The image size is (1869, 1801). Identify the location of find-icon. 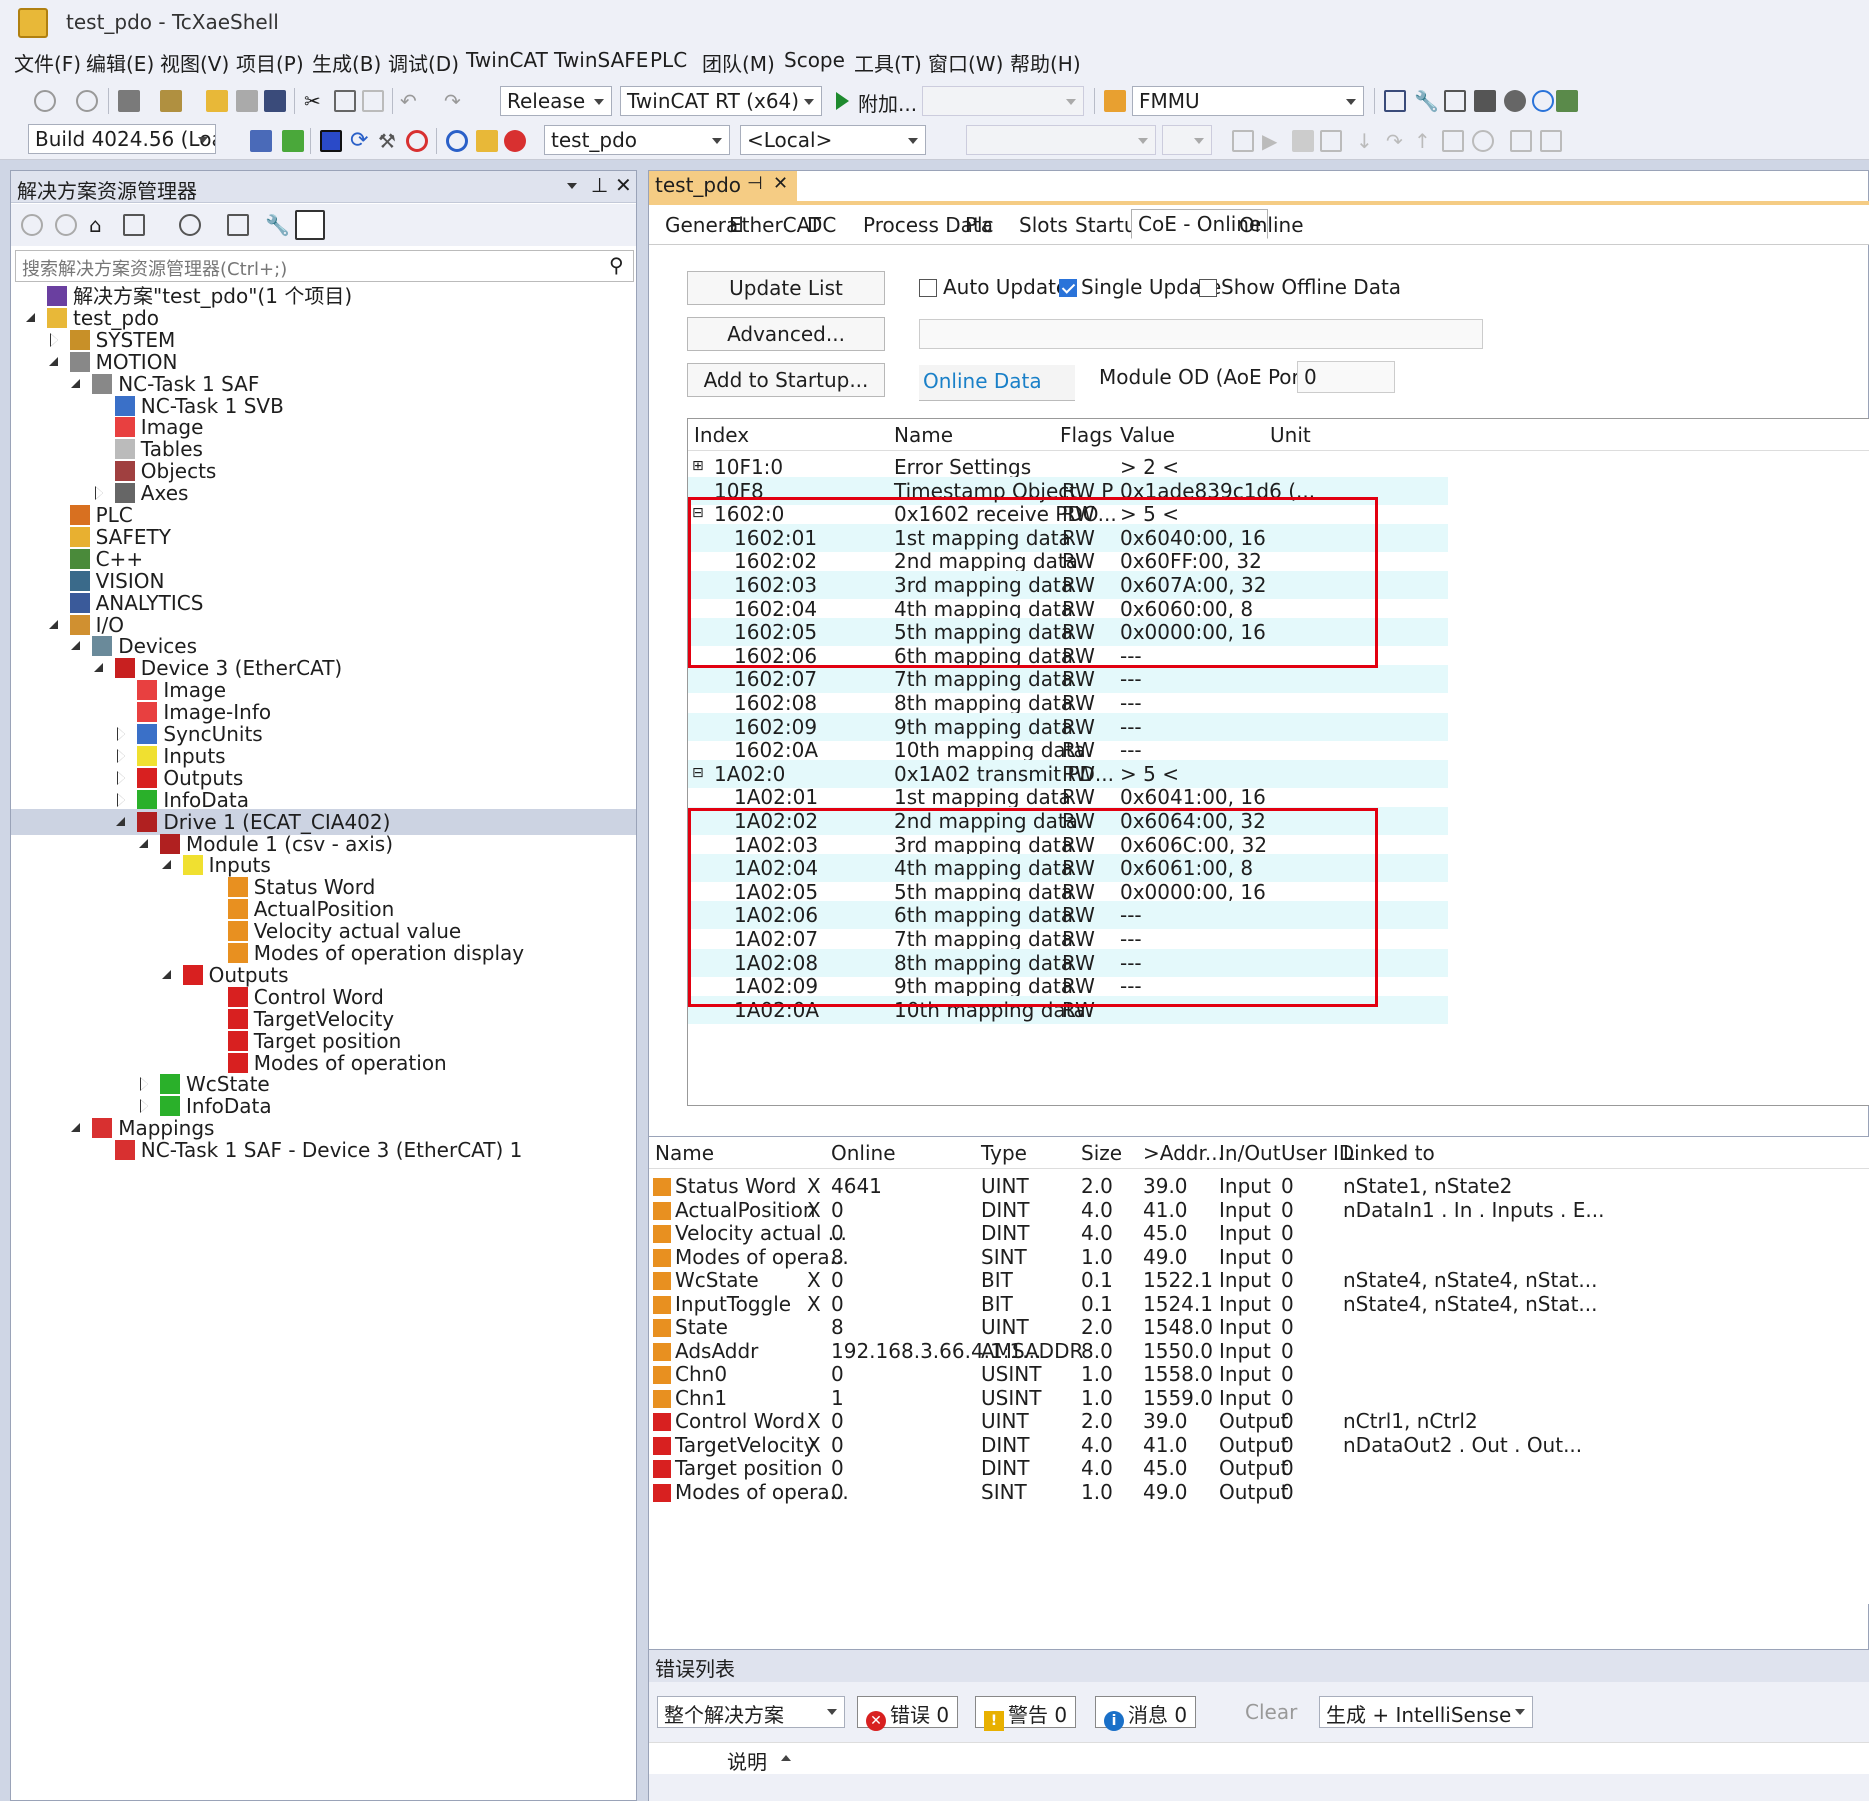
(1115, 101).